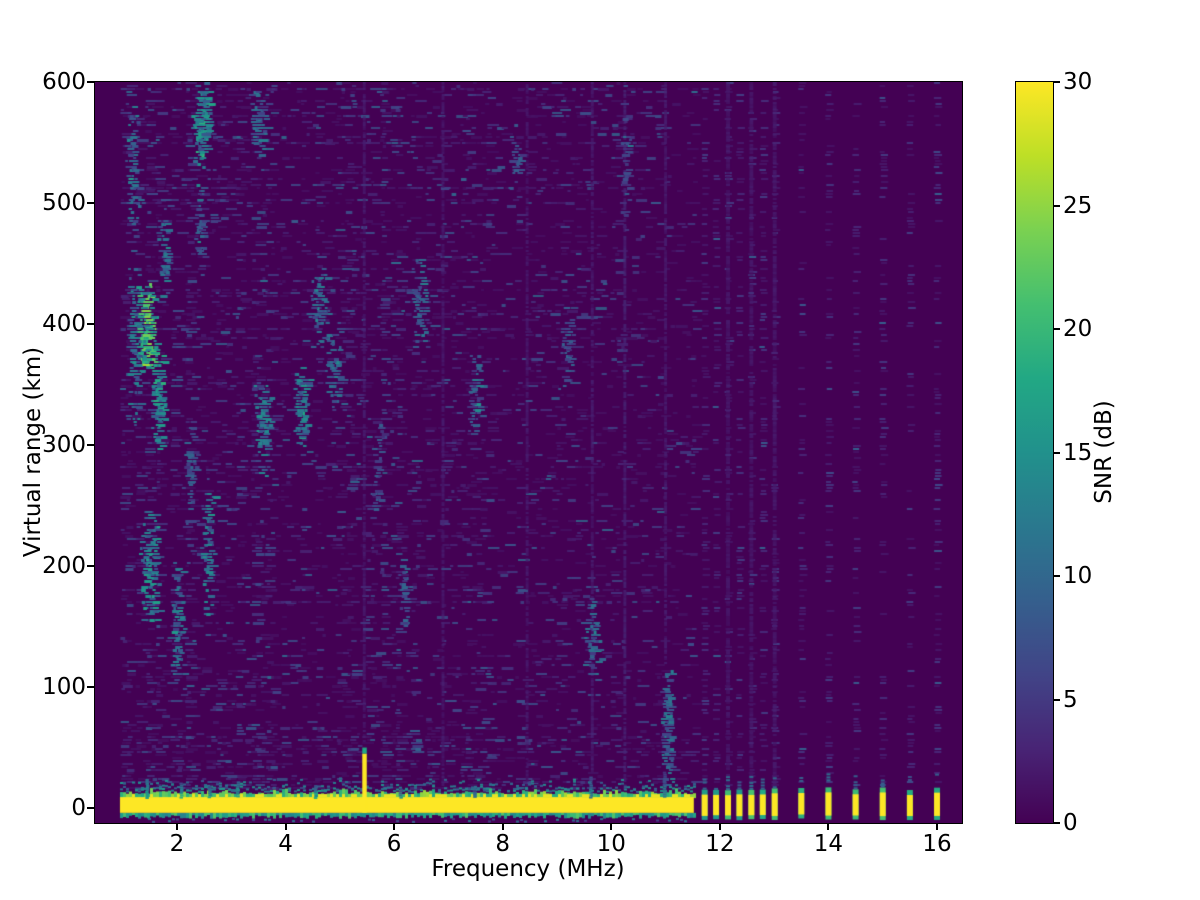 The width and height of the screenshot is (1200, 900). What do you see at coordinates (1078, 329) in the screenshot?
I see `colorbar-tick-label: 20` at bounding box center [1078, 329].